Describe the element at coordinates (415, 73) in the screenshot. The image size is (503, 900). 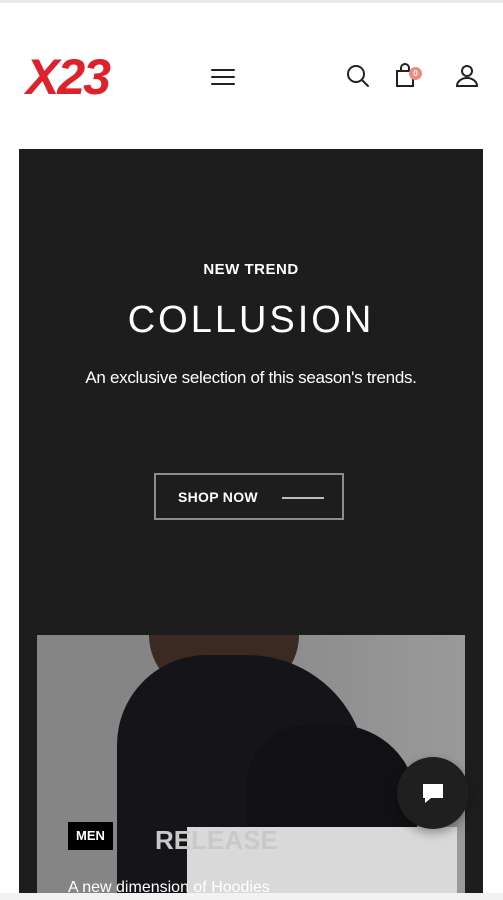
I see `cart-count-badge: 0` at that location.